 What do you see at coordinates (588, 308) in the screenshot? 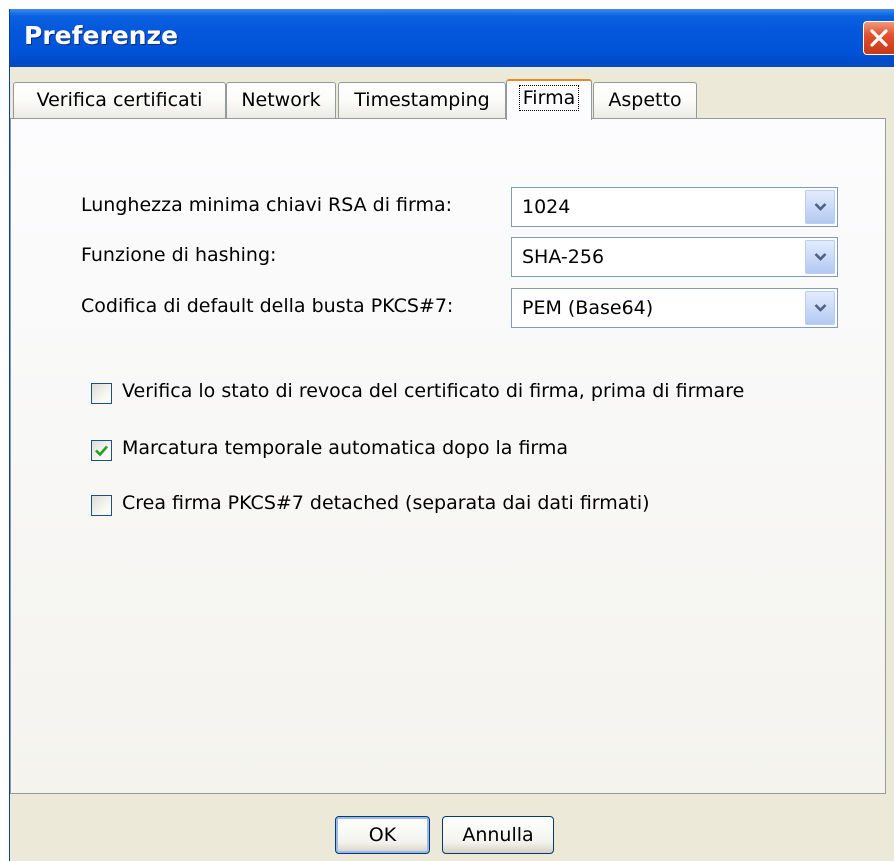
I see `pkcs7-encoding-value: PEM (Base64)` at bounding box center [588, 308].